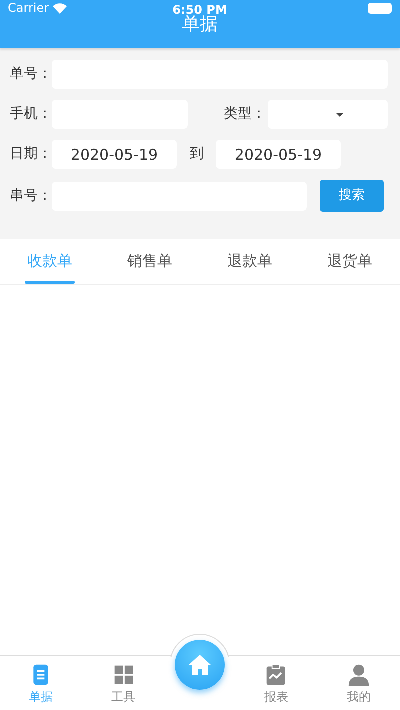  What do you see at coordinates (29, 8) in the screenshot?
I see `carrier-label: Carrier` at bounding box center [29, 8].